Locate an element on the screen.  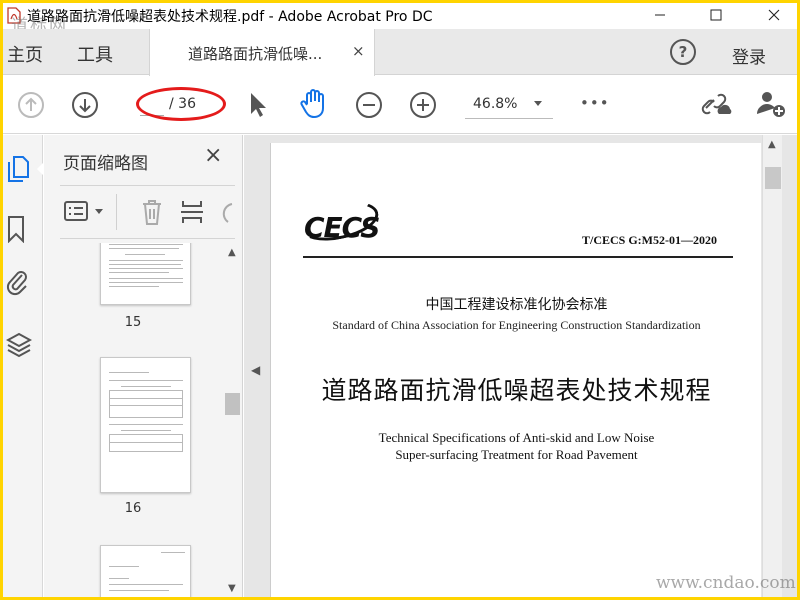
zoom-underline is located at coordinates (509, 118).